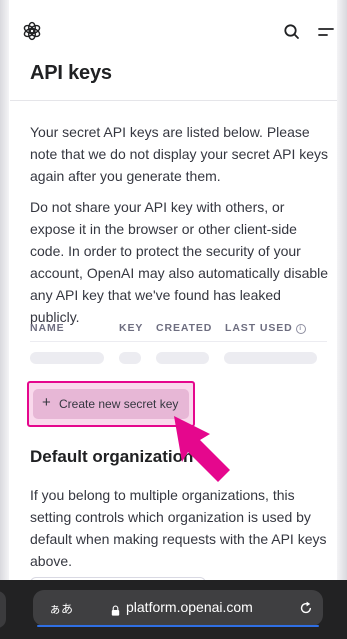  I want to click on menu-icon, so click(326, 32).